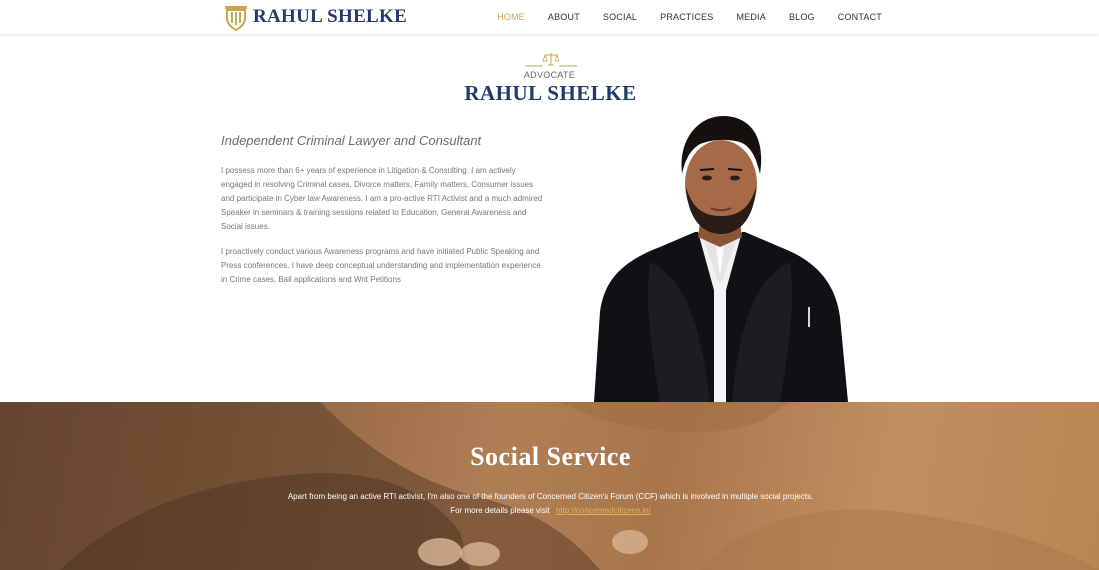  What do you see at coordinates (564, 17) in the screenshot?
I see `nav-about: ABOUT` at bounding box center [564, 17].